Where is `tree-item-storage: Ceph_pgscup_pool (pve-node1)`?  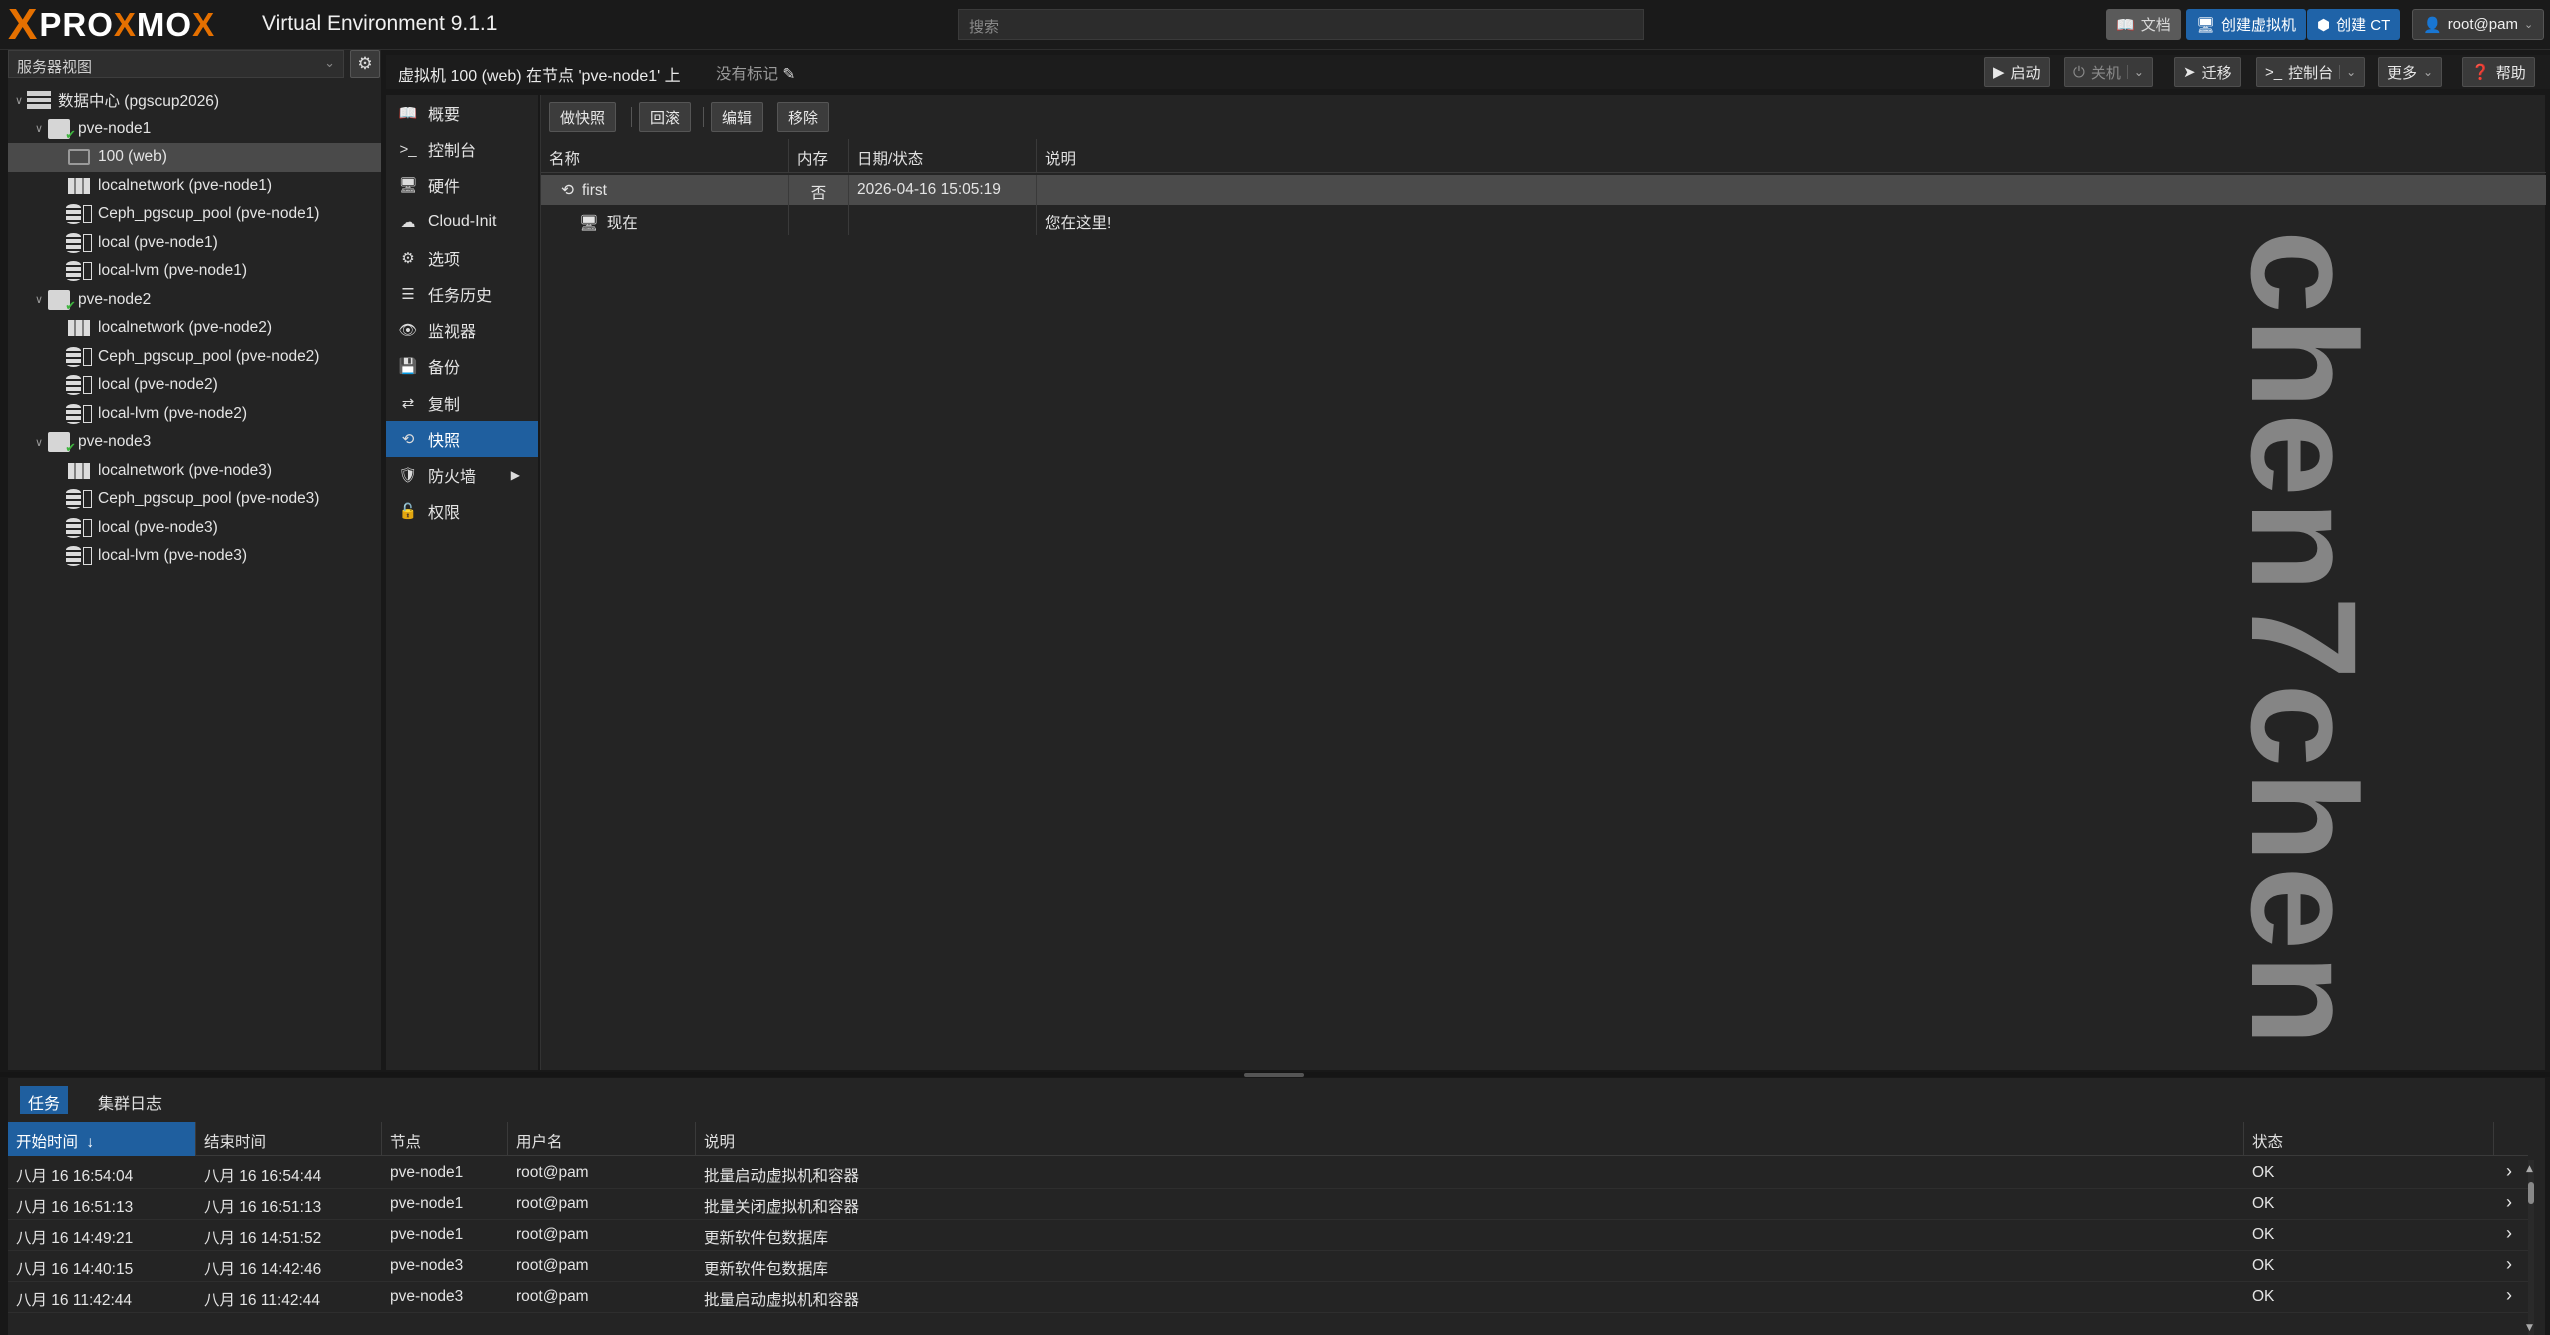 tree-item-storage: Ceph_pgscup_pool (pve-node1) is located at coordinates (194, 214).